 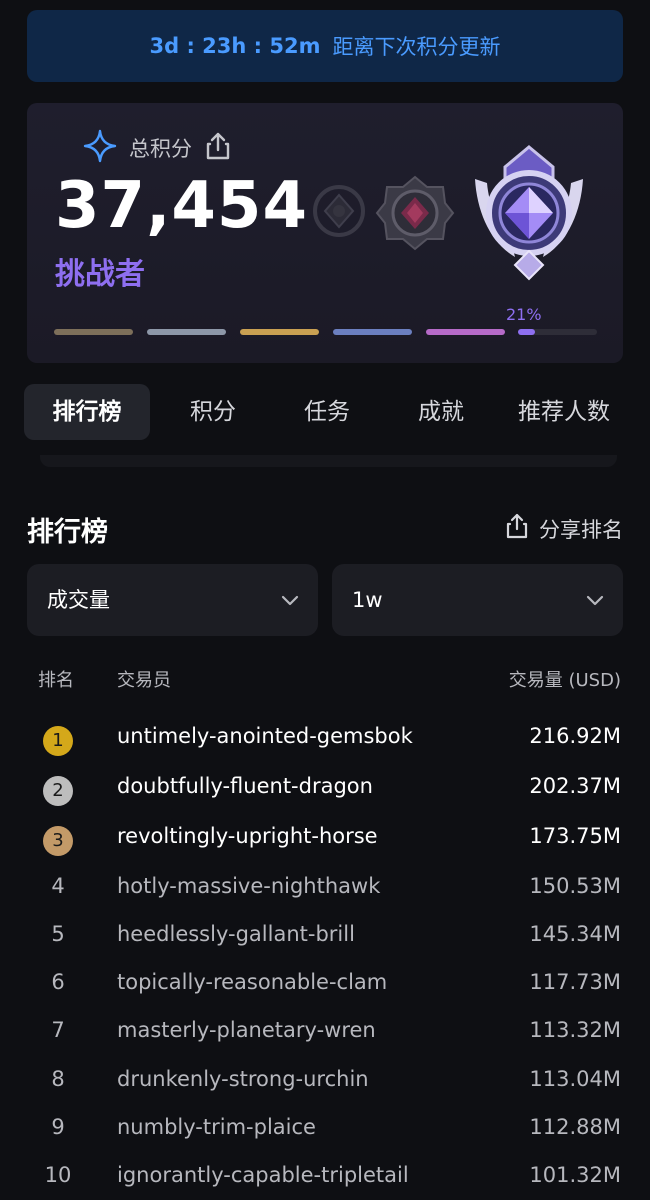 What do you see at coordinates (575, 736) in the screenshot?
I see `trade-volume: 216.92M` at bounding box center [575, 736].